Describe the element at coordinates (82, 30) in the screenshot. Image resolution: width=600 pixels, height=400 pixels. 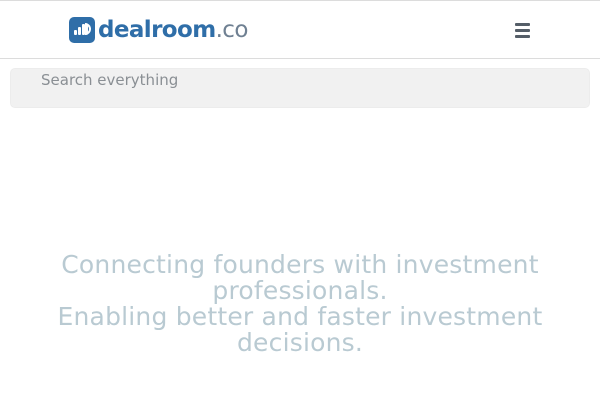
I see `dealroom-logo-mark-icon` at that location.